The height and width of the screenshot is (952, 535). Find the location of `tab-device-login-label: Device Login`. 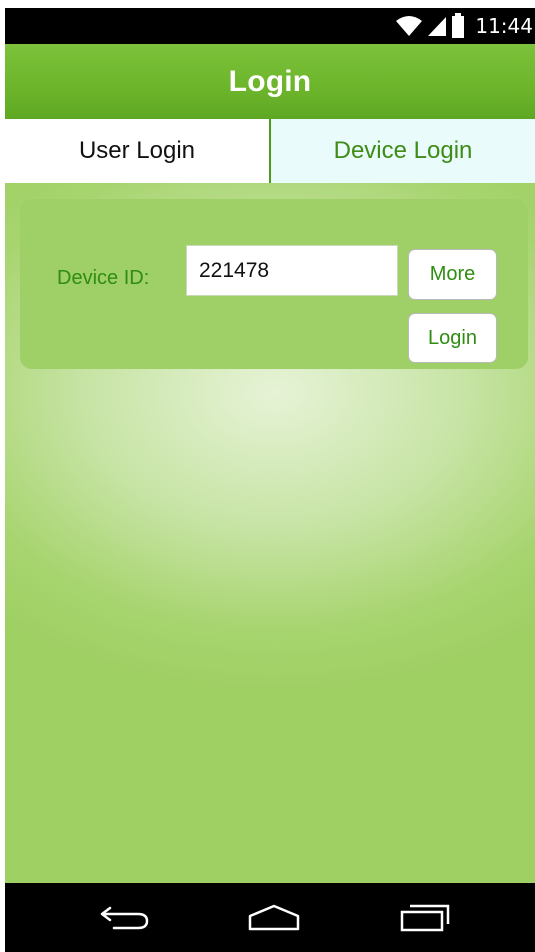

tab-device-login-label: Device Login is located at coordinates (403, 150).